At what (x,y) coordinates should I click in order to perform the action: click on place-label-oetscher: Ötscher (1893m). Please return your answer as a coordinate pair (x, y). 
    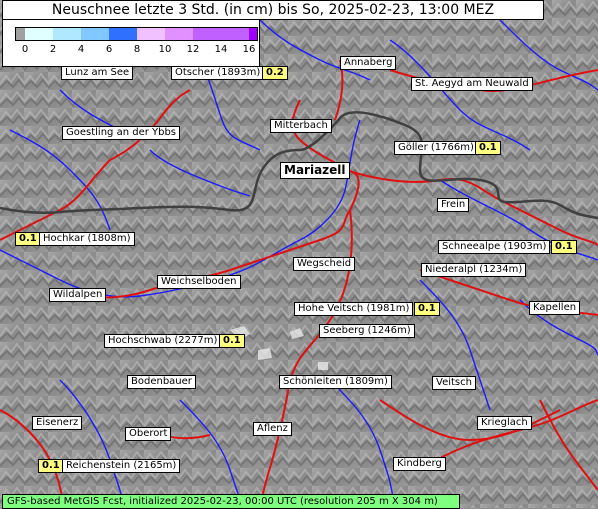
    Looking at the image, I should click on (218, 73).